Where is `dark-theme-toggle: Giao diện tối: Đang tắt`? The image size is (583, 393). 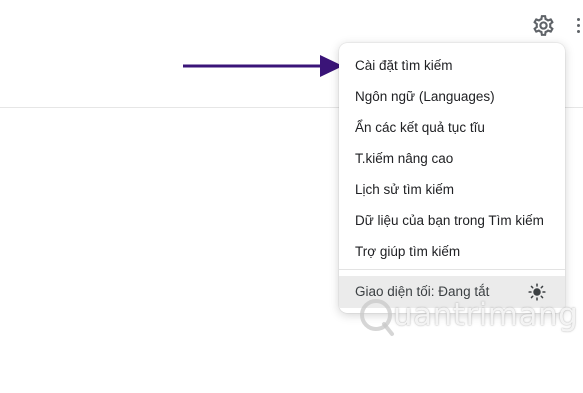 dark-theme-toggle: Giao diện tối: Đang tắt is located at coordinates (452, 292).